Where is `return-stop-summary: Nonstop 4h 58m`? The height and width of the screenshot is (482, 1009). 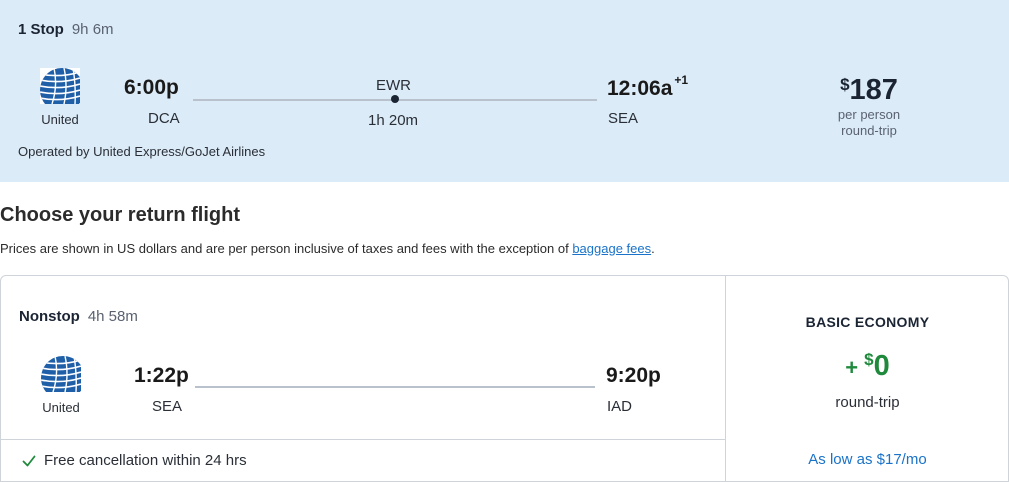
return-stop-summary: Nonstop 4h 58m is located at coordinates (78, 316).